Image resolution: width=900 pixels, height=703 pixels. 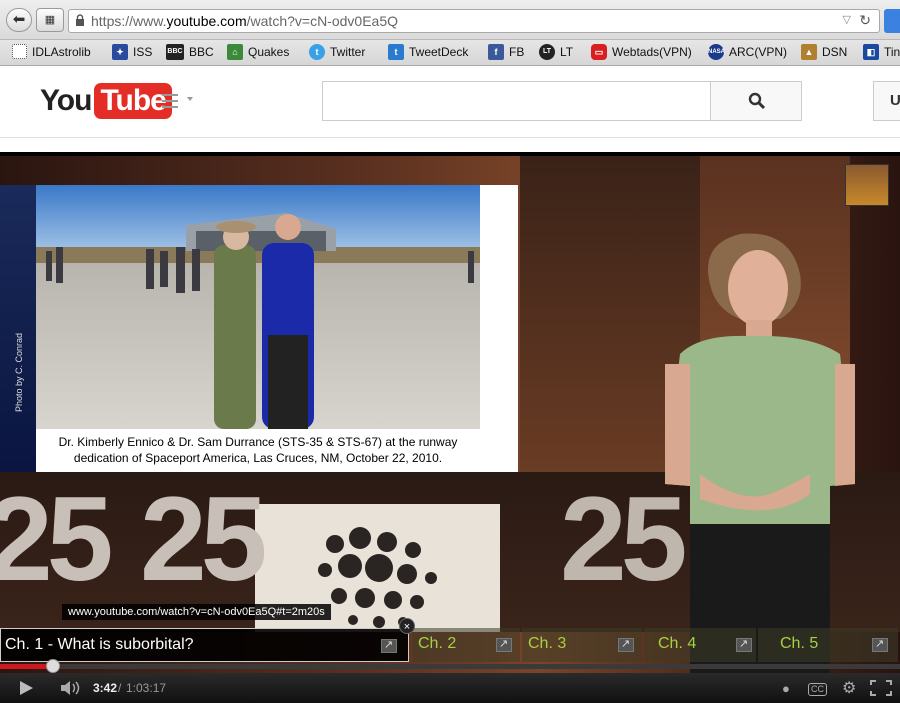 I want to click on iss-icon: ✦, so click(x=120, y=52).